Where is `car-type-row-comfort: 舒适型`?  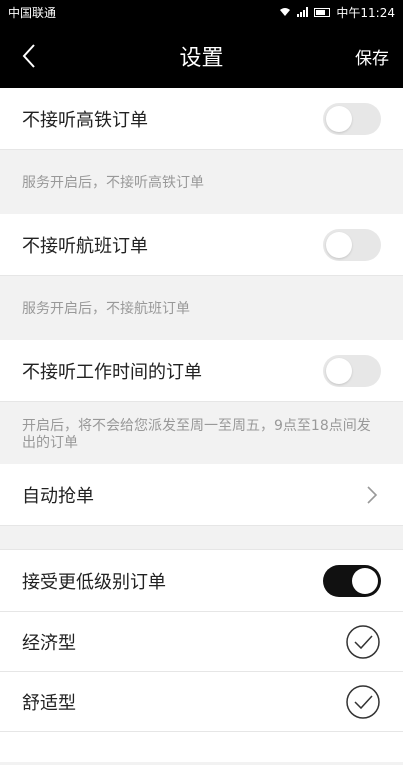
car-type-row-comfort: 舒适型 is located at coordinates (201, 702).